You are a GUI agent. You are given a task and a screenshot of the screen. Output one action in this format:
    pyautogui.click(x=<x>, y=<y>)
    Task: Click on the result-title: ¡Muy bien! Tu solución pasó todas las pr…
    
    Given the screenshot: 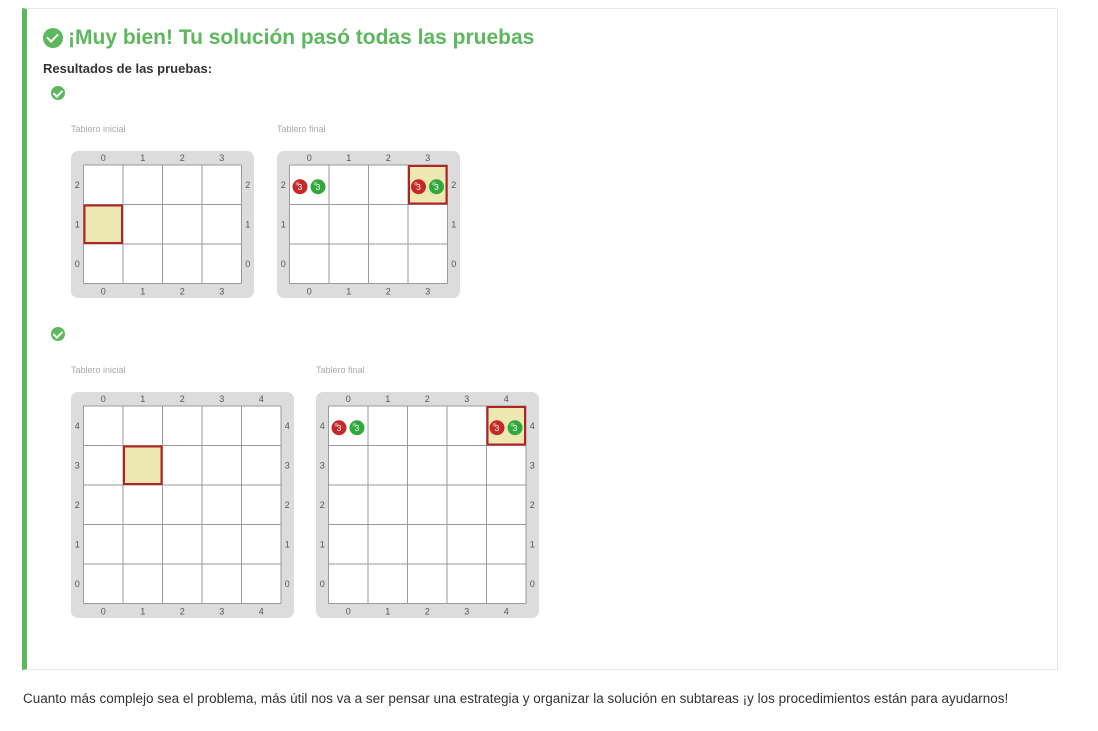 What is the action you would take?
    pyautogui.click(x=288, y=38)
    